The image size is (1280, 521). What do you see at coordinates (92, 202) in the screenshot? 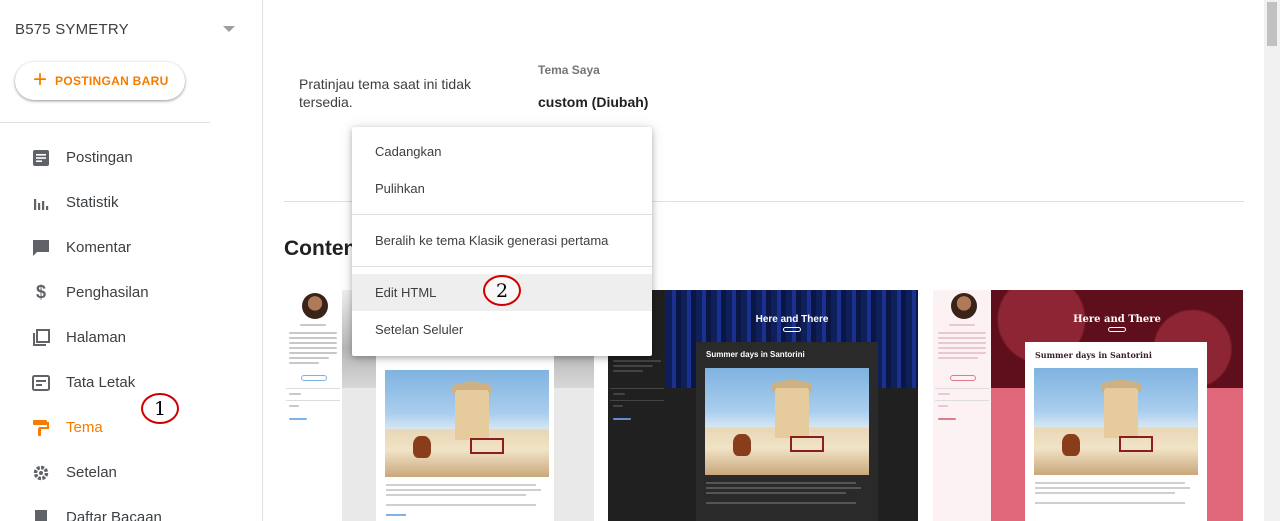
I see `sidebar-item-label: Statistik` at bounding box center [92, 202].